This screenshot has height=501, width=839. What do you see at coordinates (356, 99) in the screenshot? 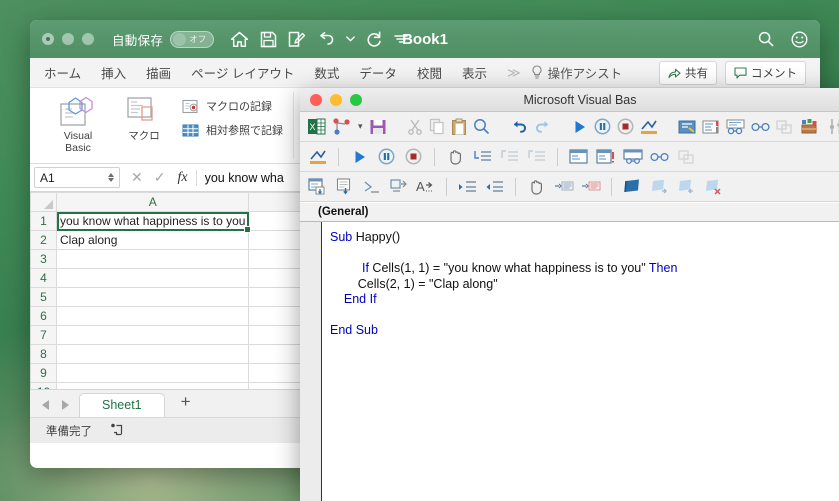
I see `vba-maximize-button` at bounding box center [356, 99].